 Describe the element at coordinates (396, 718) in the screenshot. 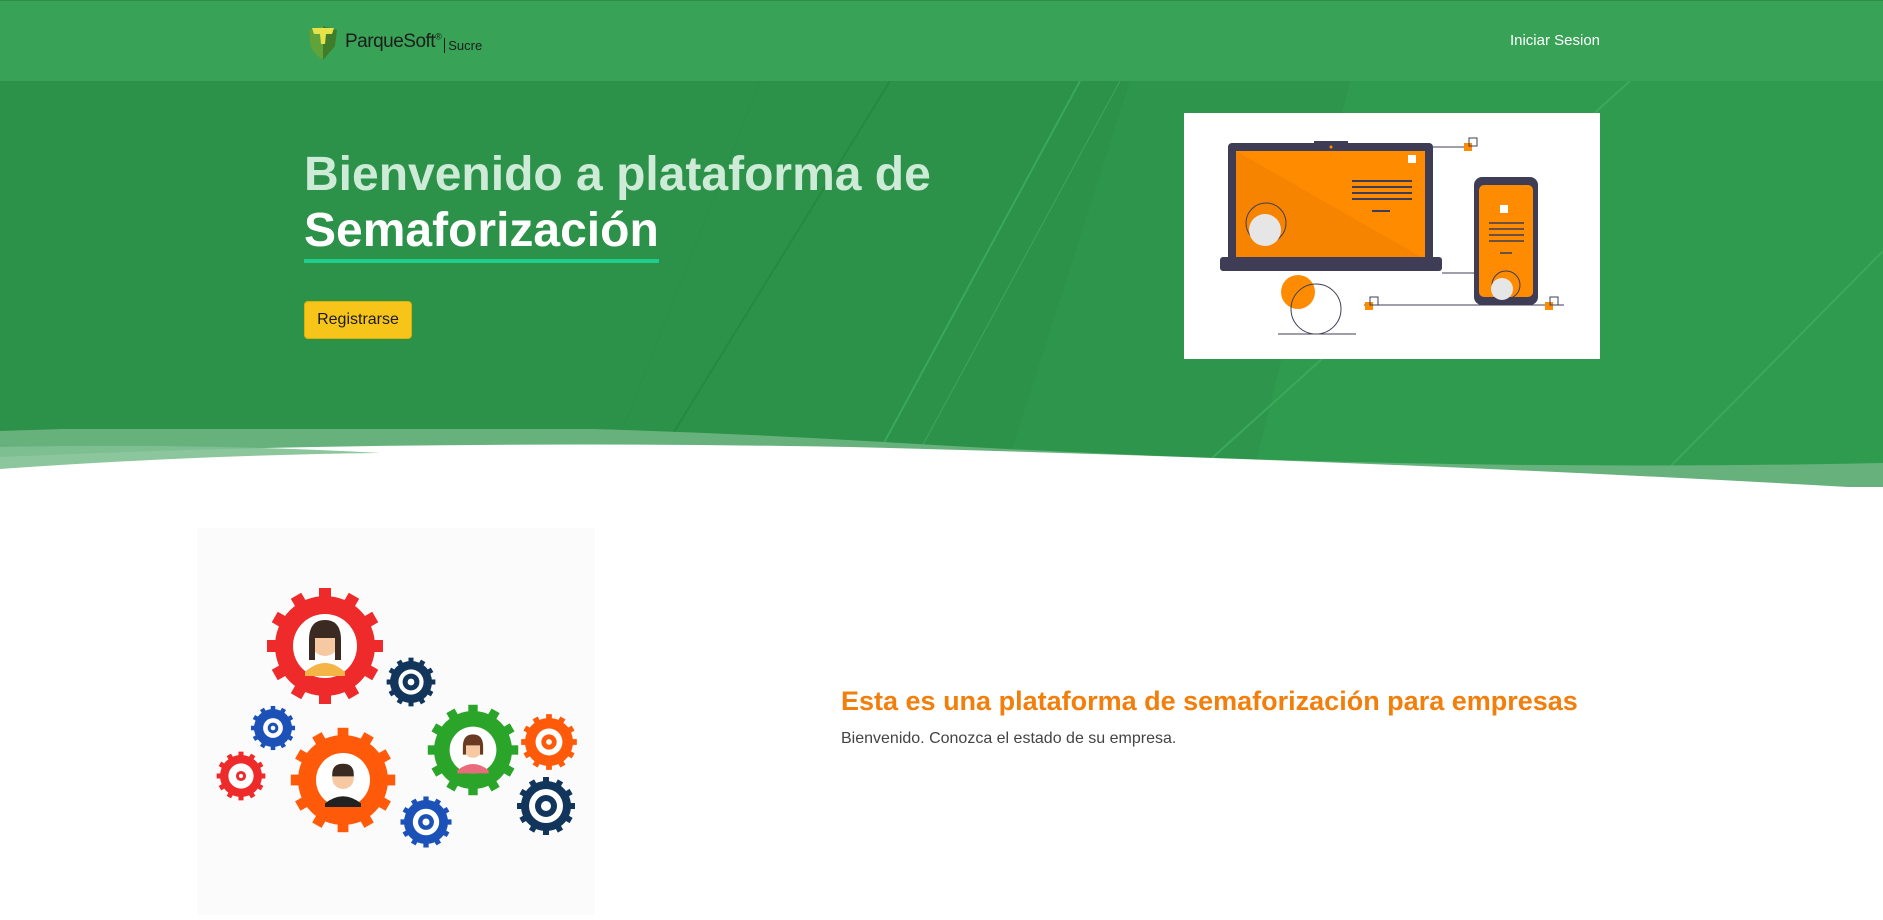

I see `teamwork-gears-illustration` at that location.